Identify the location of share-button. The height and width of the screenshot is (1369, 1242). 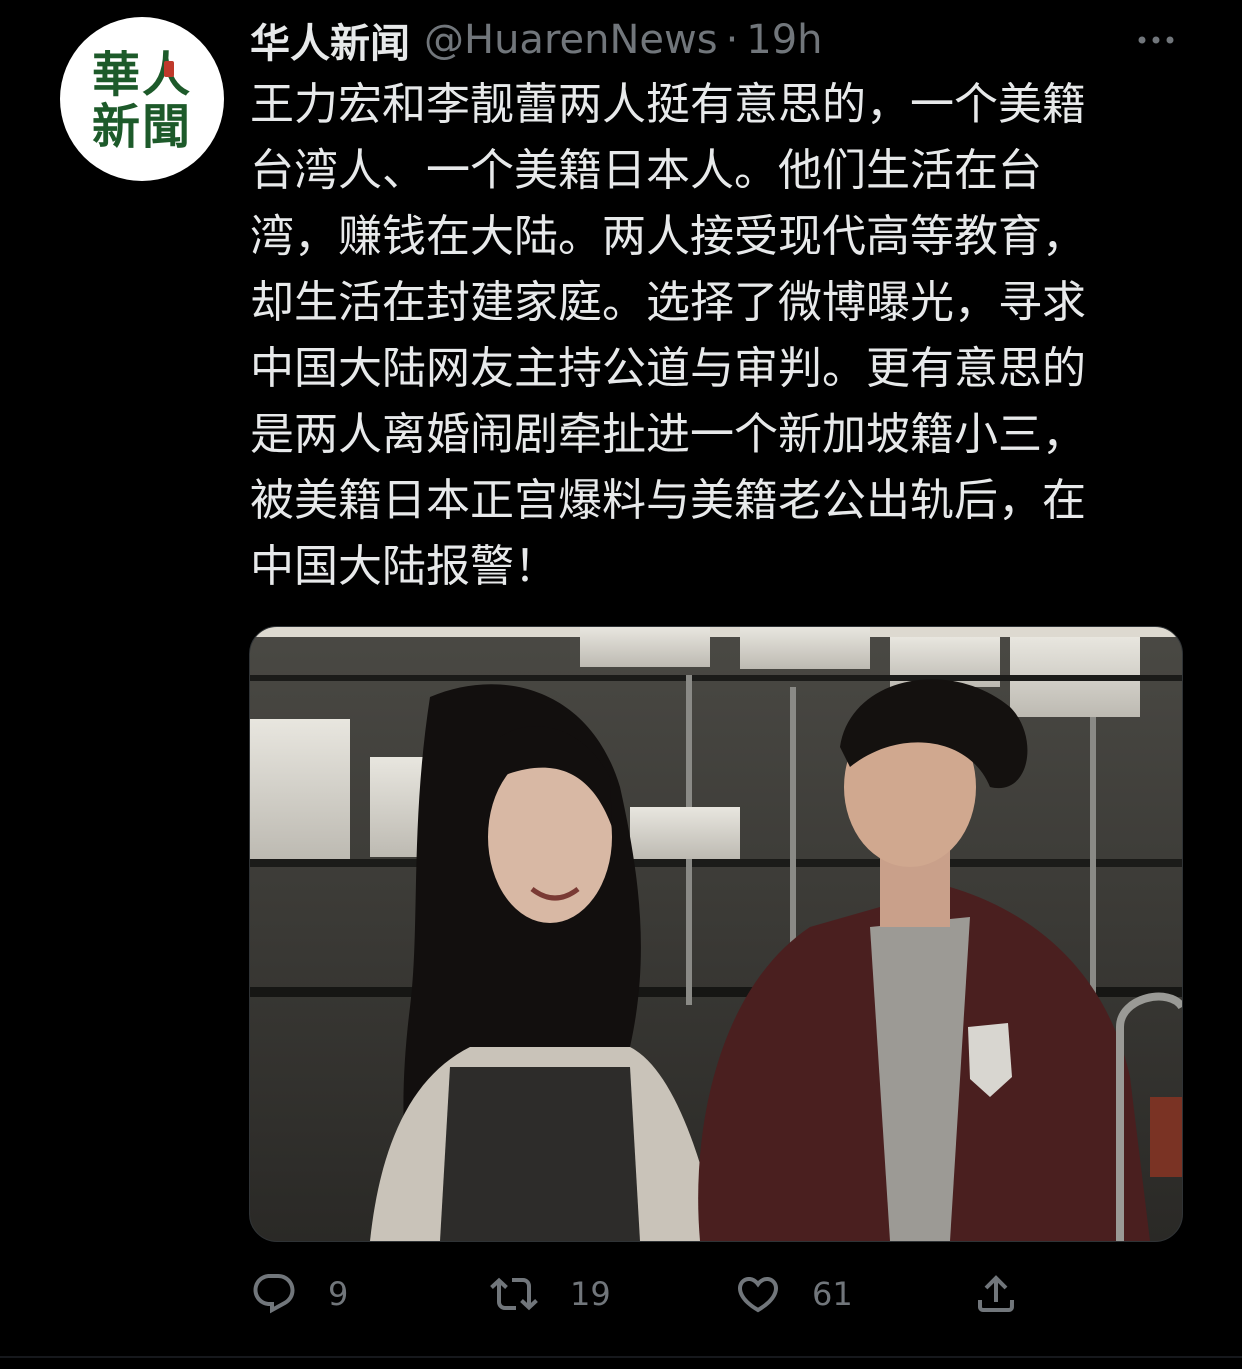
(996, 1294).